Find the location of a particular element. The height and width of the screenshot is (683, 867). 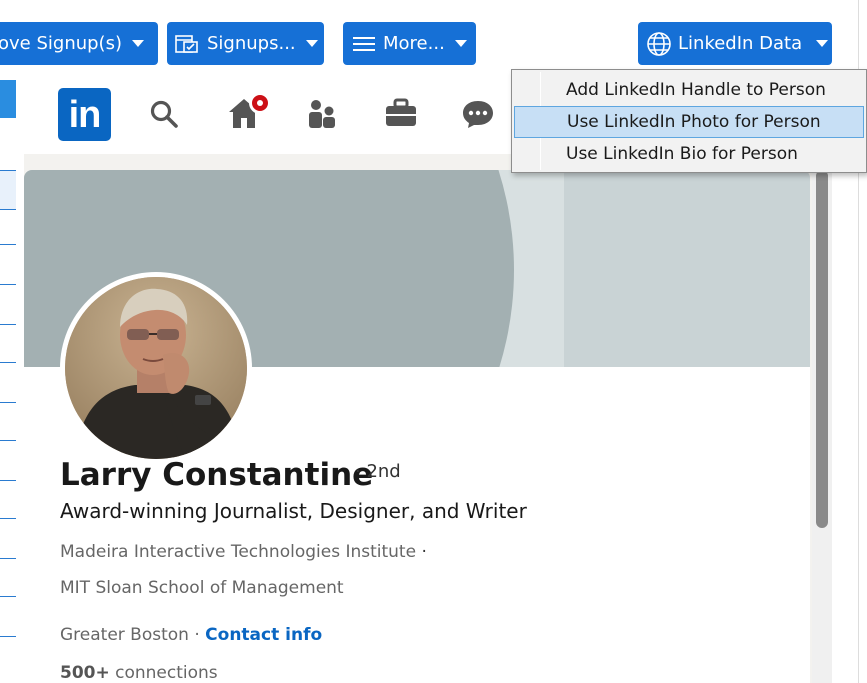

connections-count: 500+ connections is located at coordinates (139, 673).